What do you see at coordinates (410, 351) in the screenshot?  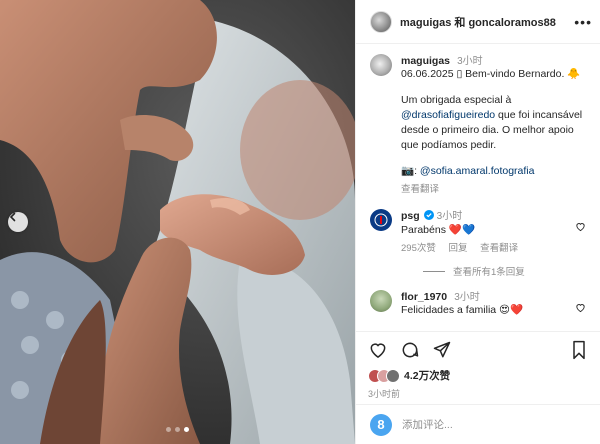 I see `comment-icon` at bounding box center [410, 351].